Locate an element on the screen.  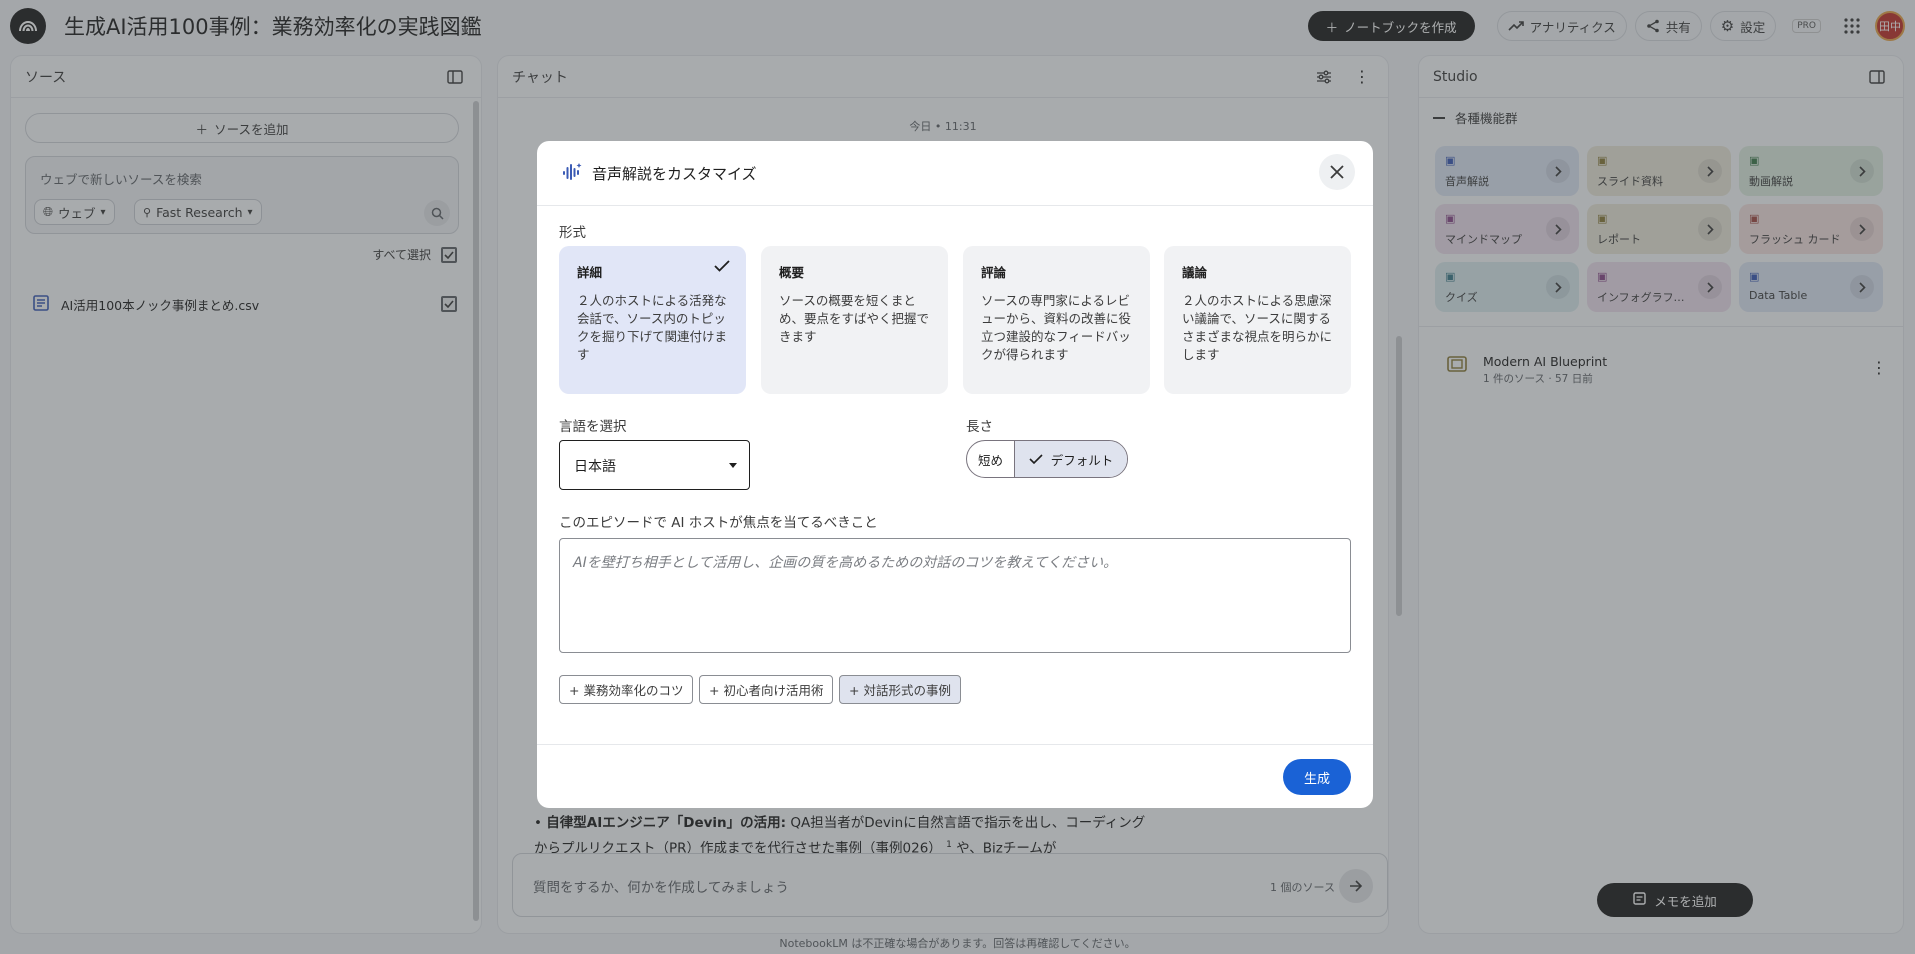
format-label: 形式 is located at coordinates (572, 233).